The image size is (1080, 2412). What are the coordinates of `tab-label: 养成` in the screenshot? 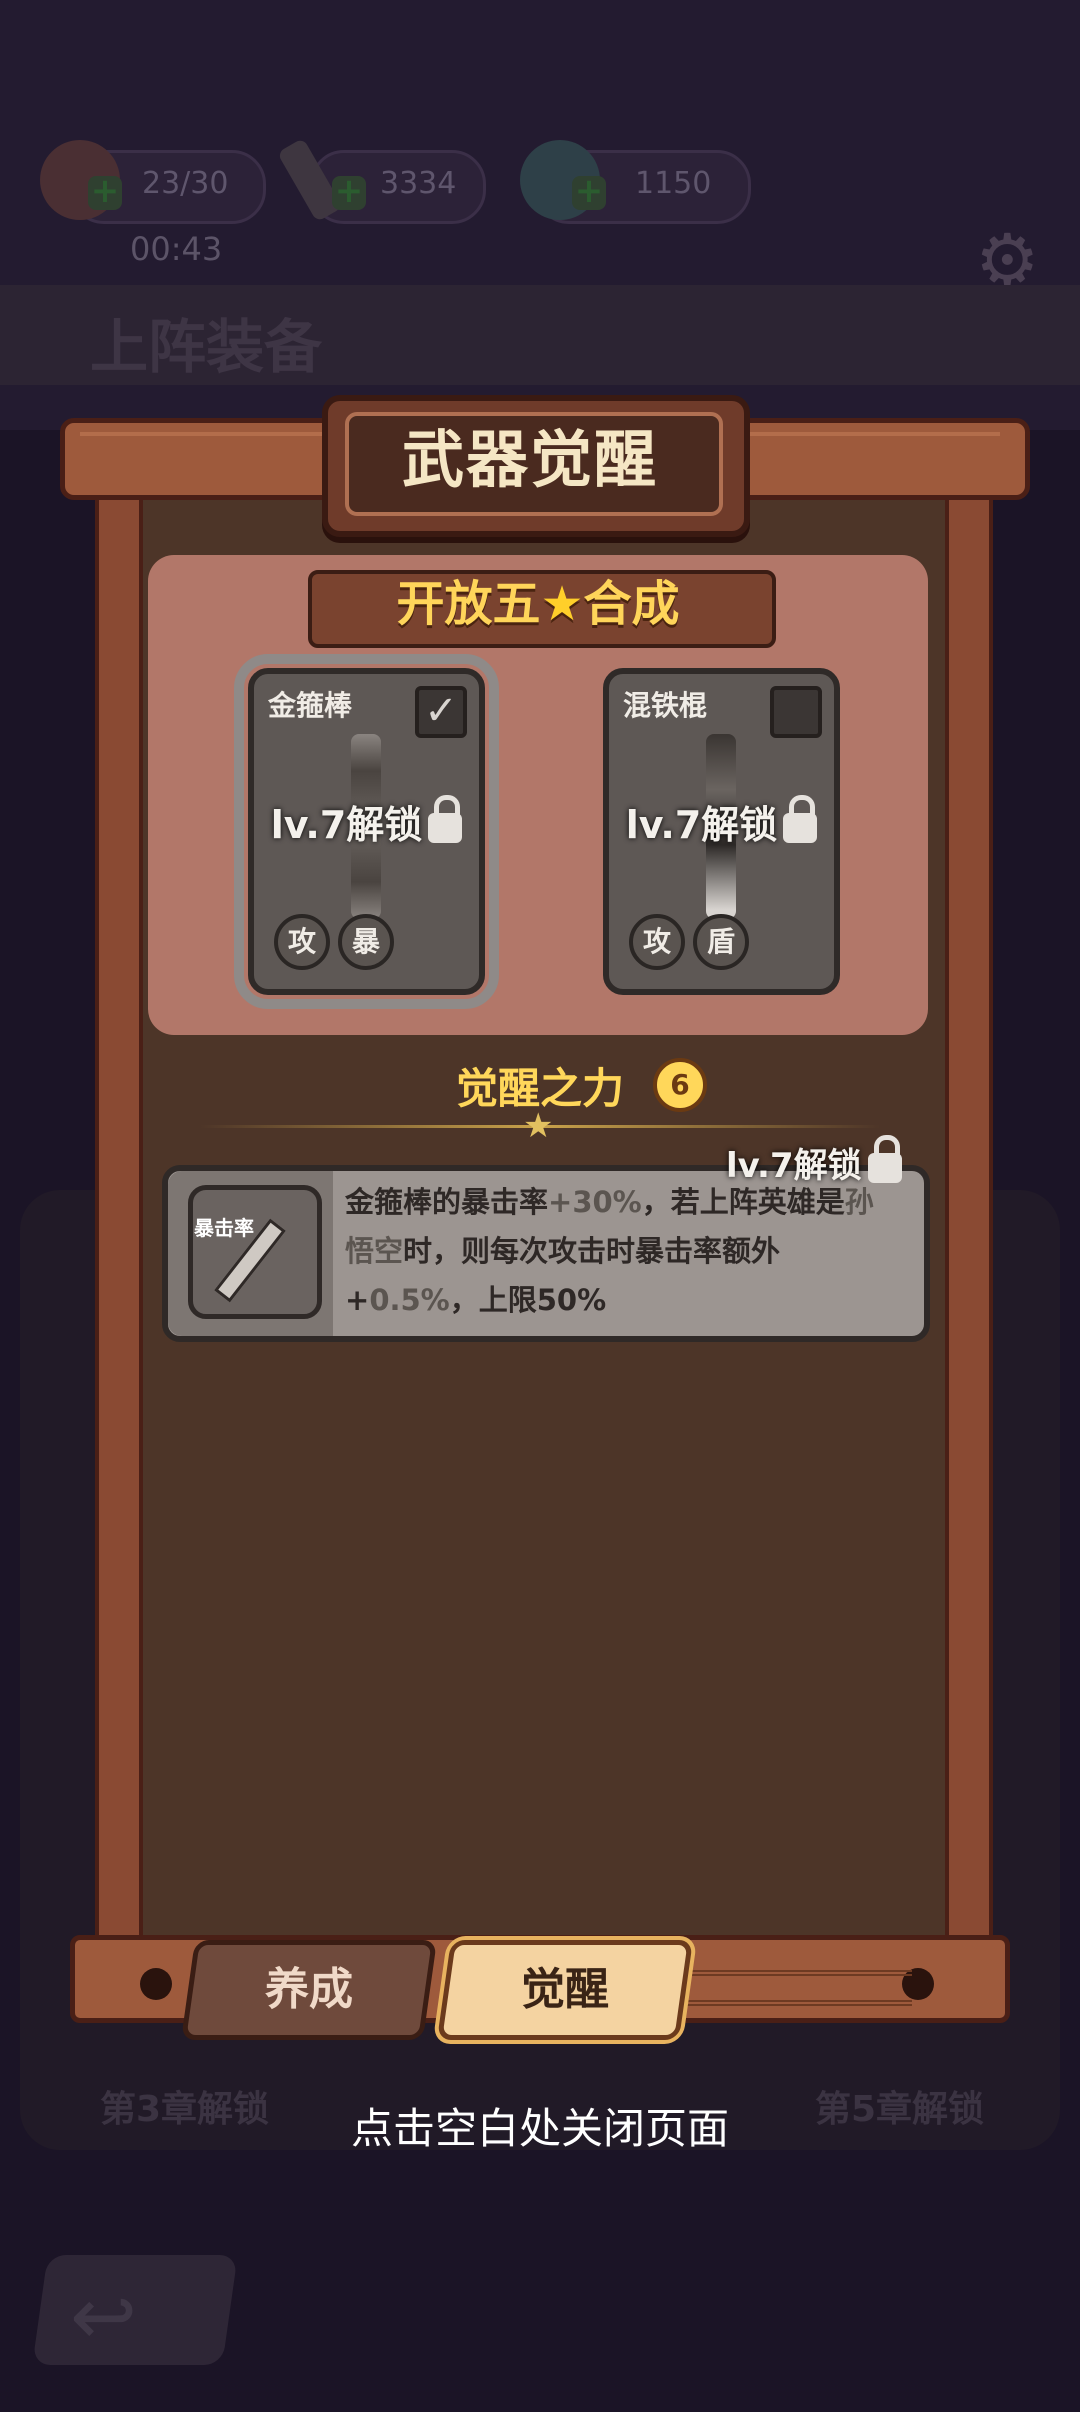 It's located at (309, 1989).